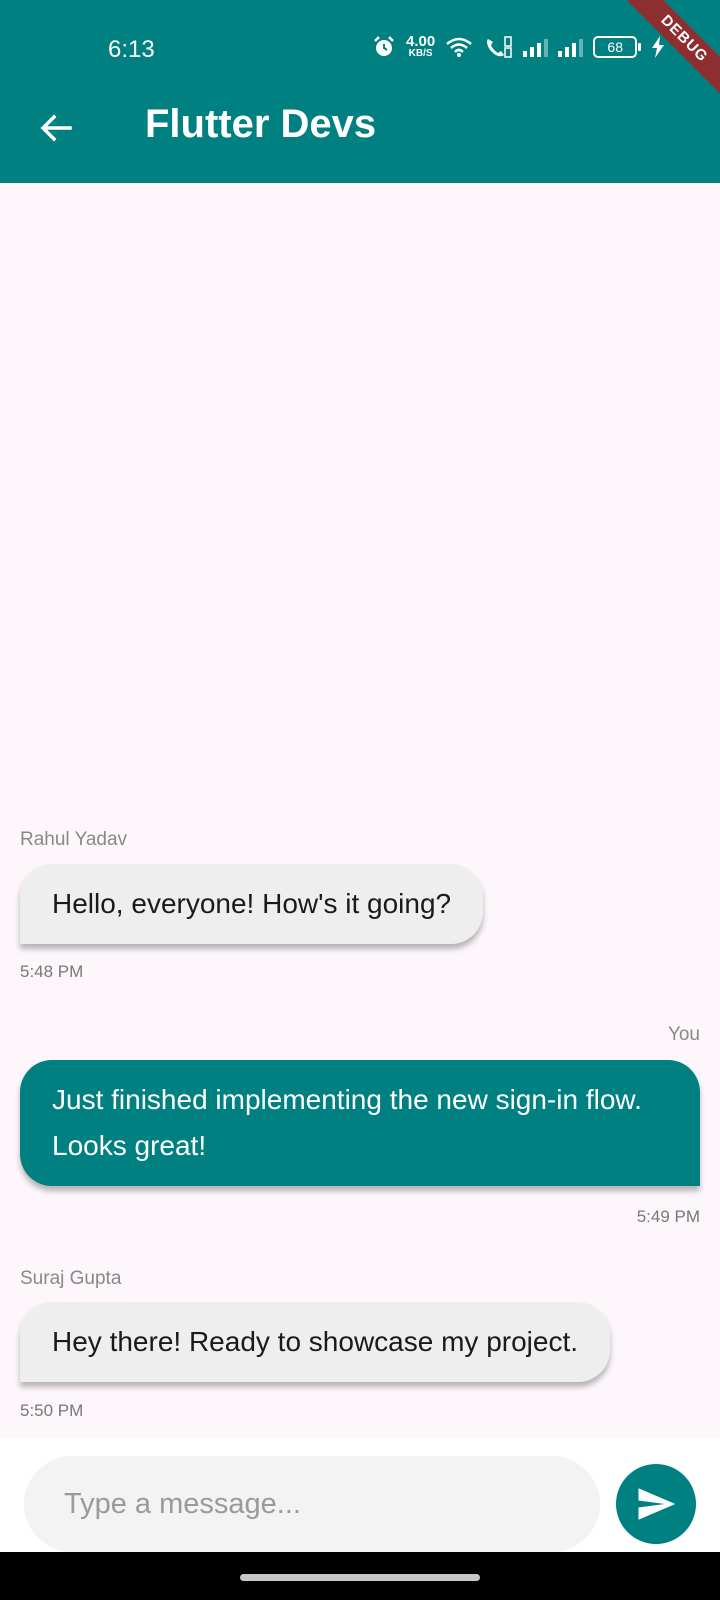  Describe the element at coordinates (360, 46) in the screenshot. I see `status-bar: 6:13 4.00 KB/S 68` at that location.